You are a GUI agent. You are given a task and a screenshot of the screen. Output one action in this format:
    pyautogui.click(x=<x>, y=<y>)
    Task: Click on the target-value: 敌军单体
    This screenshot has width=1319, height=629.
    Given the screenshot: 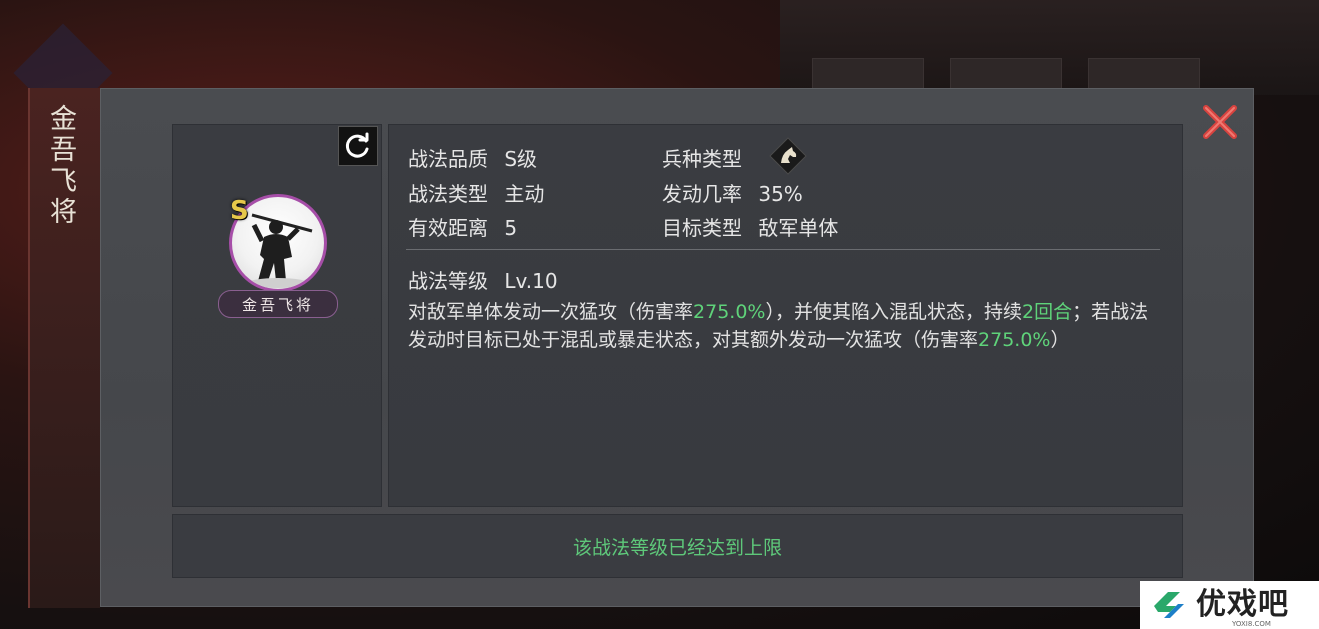 What is the action you would take?
    pyautogui.click(x=798, y=228)
    